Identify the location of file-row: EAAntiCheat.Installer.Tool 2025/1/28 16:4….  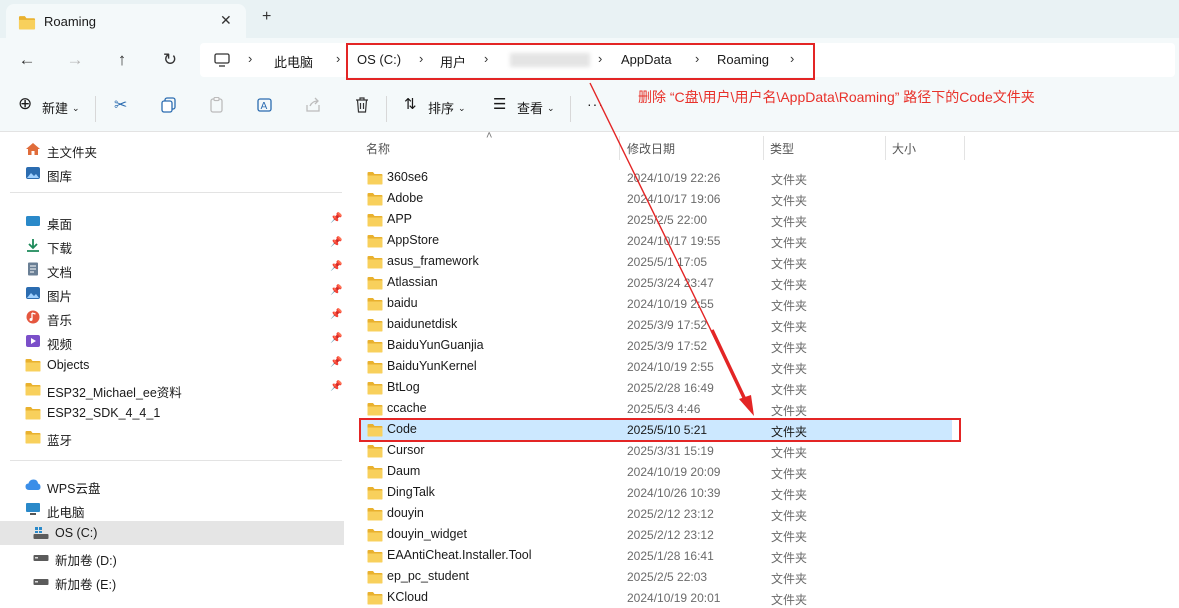
(660, 555).